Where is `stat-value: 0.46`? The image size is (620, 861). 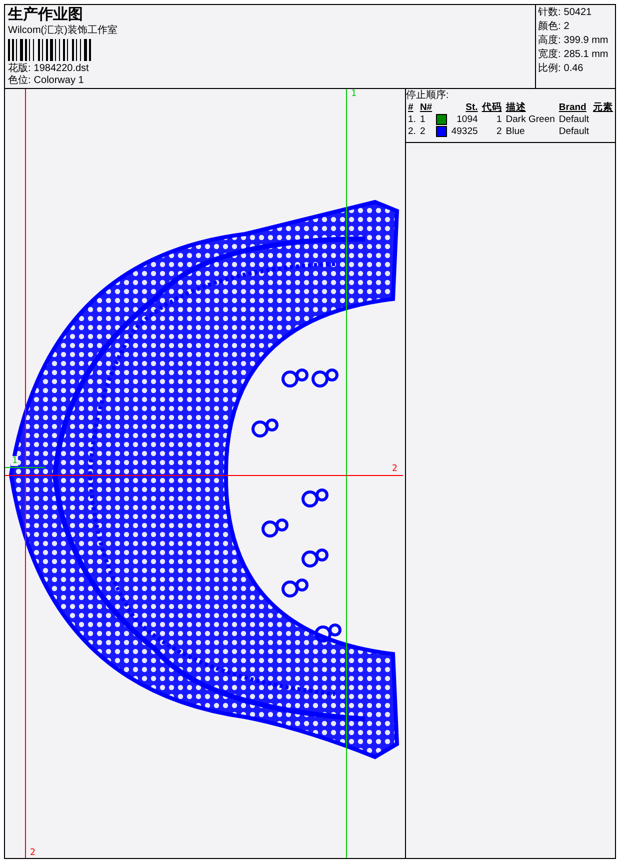 stat-value: 0.46 is located at coordinates (574, 68).